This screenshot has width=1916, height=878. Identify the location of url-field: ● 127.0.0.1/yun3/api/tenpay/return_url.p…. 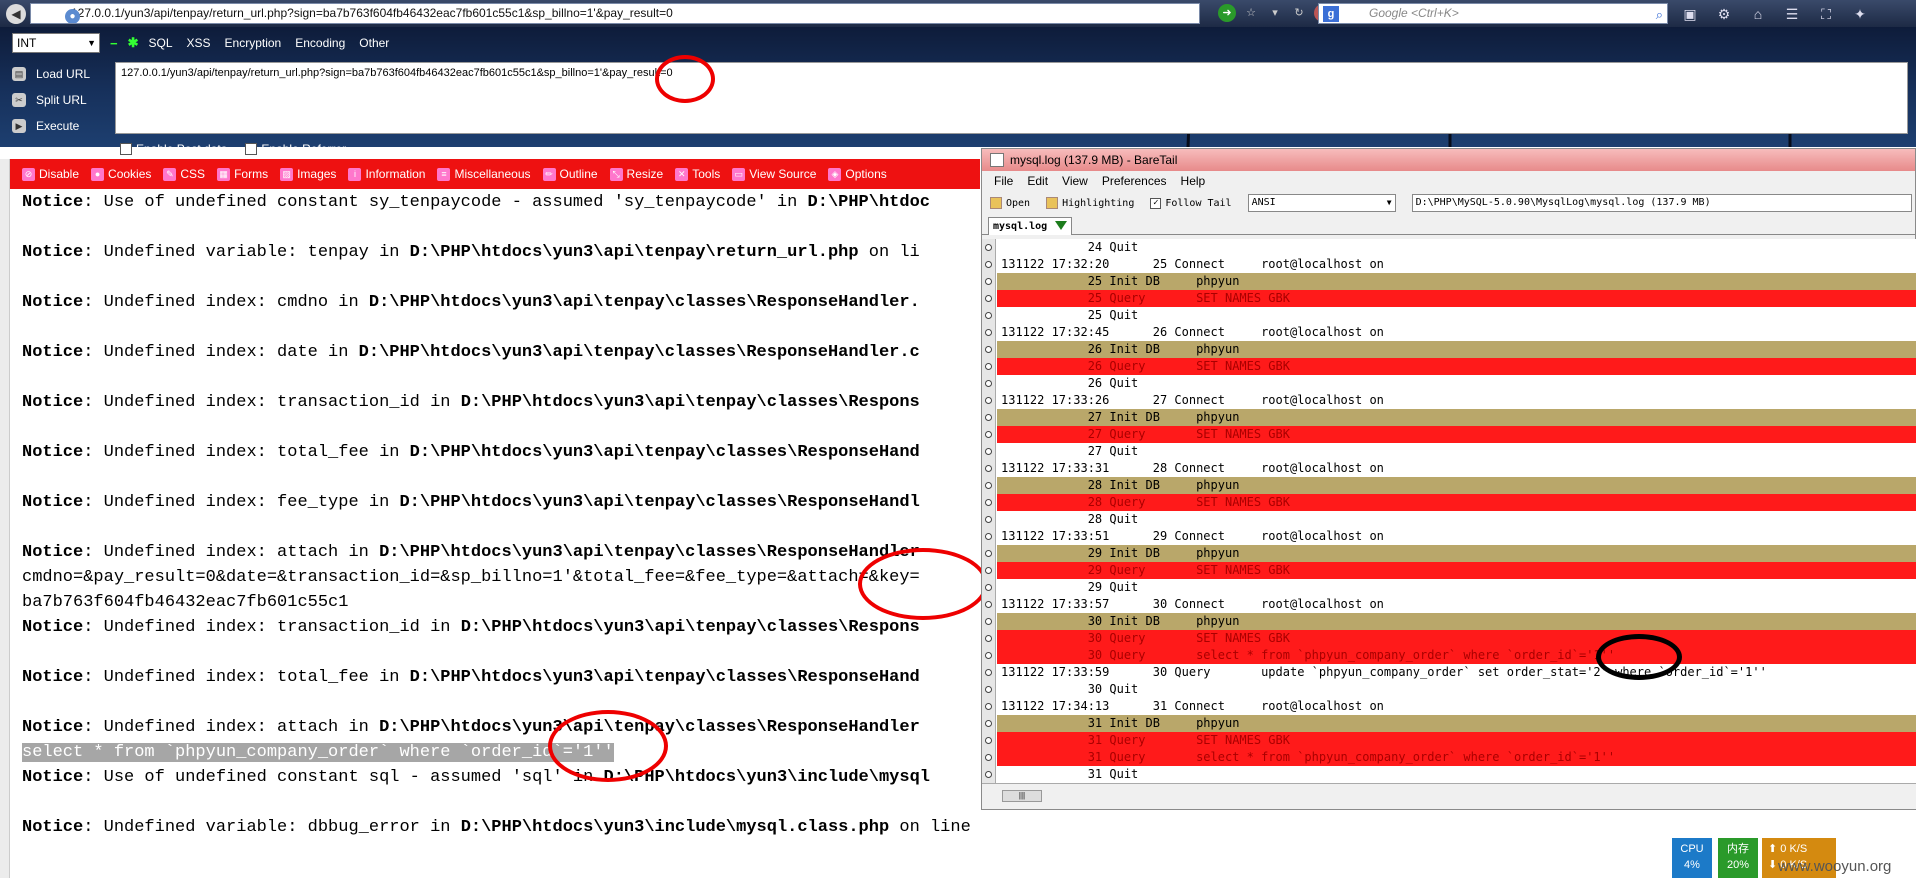
(615, 13).